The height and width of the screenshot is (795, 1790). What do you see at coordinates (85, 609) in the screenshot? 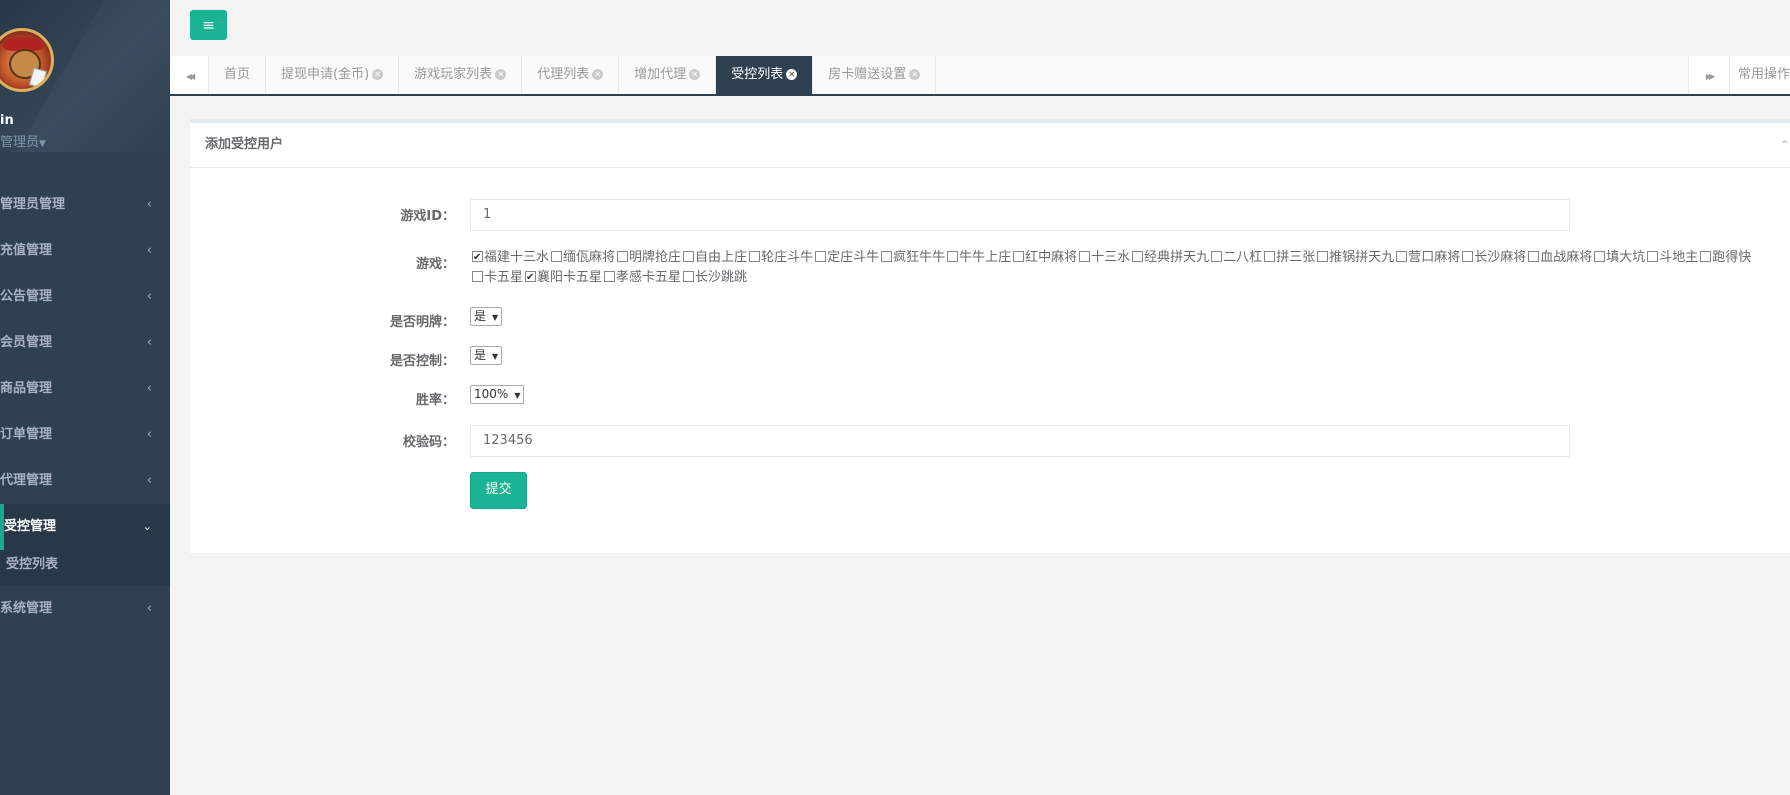
I see `sidebar-item-system: 系统管理 ‹` at bounding box center [85, 609].